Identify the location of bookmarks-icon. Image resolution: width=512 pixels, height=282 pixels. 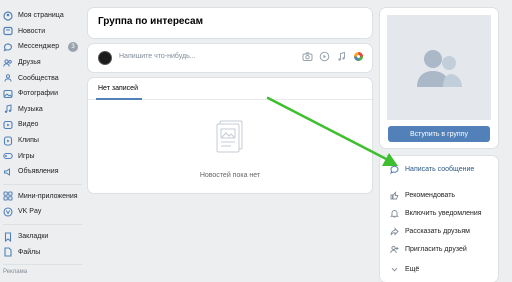
(8, 236).